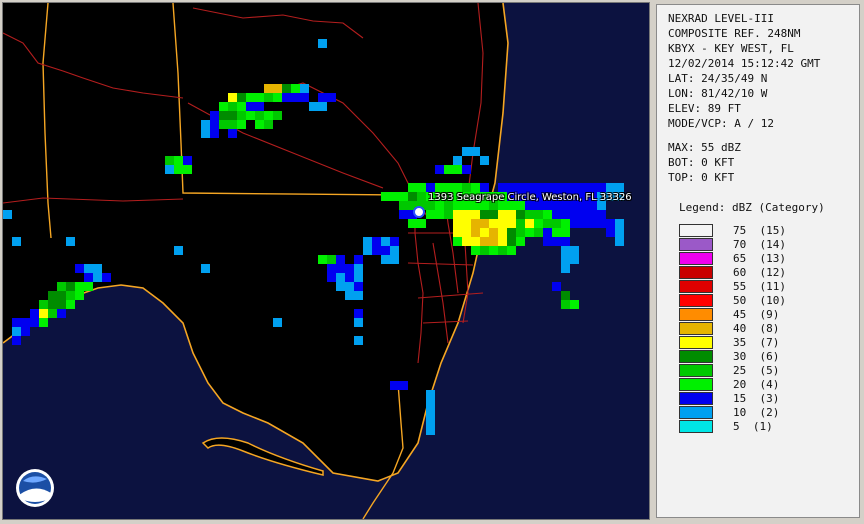 The width and height of the screenshot is (864, 524). What do you see at coordinates (704, 108) in the screenshot?
I see `station-elev: ELEV: 89 FT` at bounding box center [704, 108].